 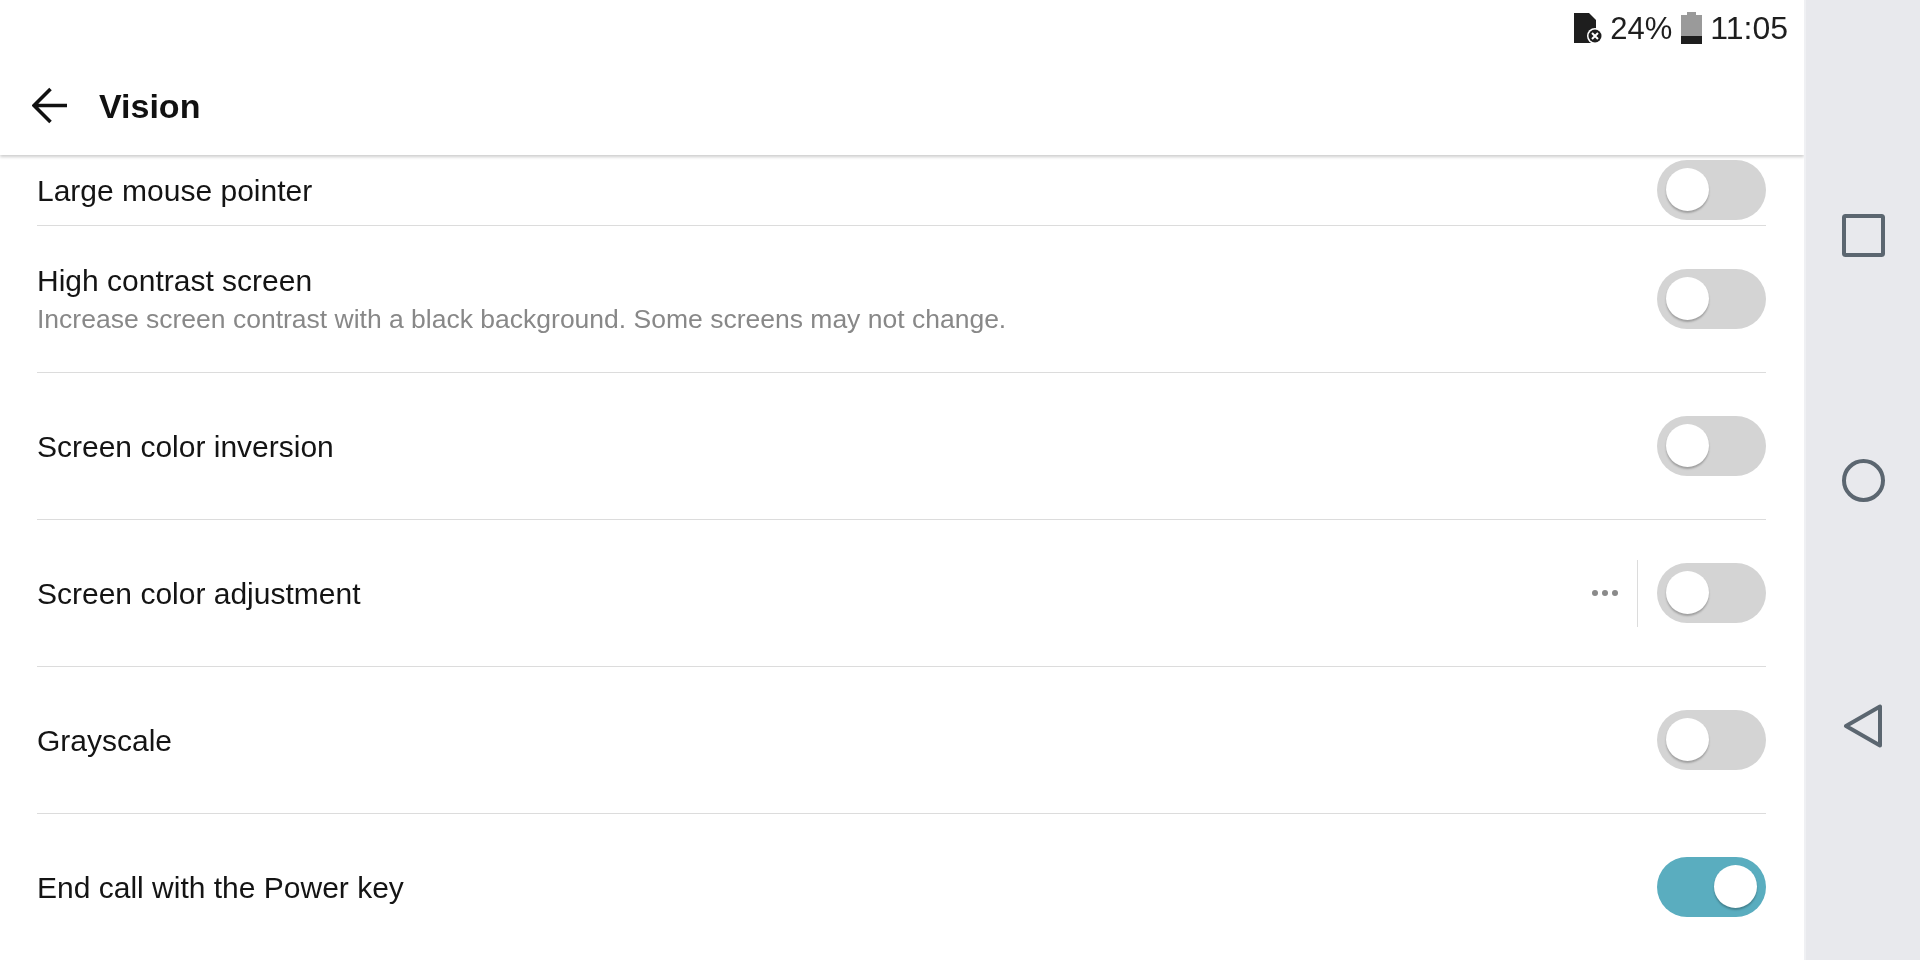 I want to click on page-title: Vision, so click(x=150, y=105).